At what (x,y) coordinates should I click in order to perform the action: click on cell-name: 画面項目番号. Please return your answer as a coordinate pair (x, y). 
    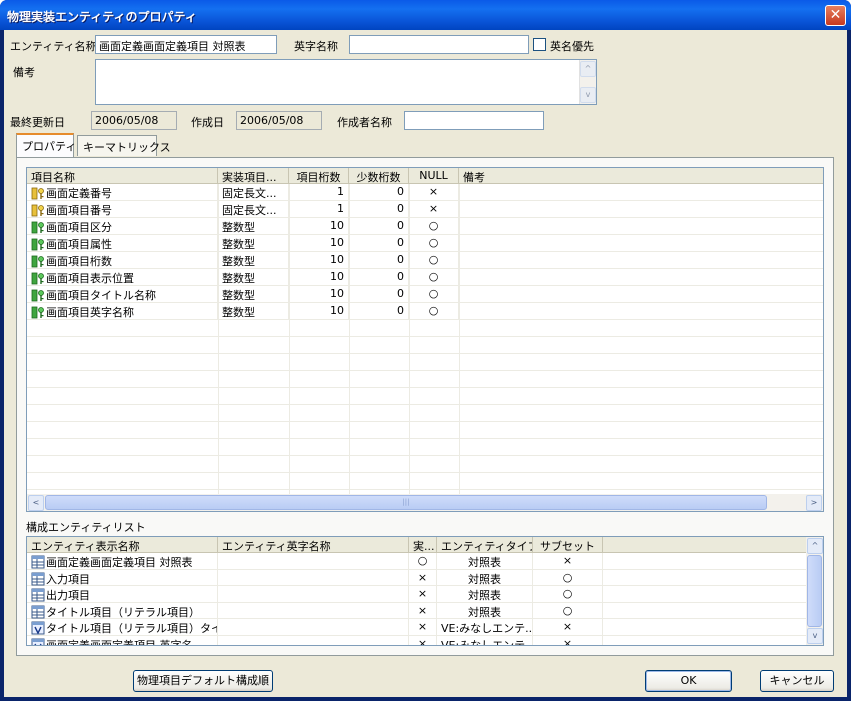
    Looking at the image, I should click on (122, 209).